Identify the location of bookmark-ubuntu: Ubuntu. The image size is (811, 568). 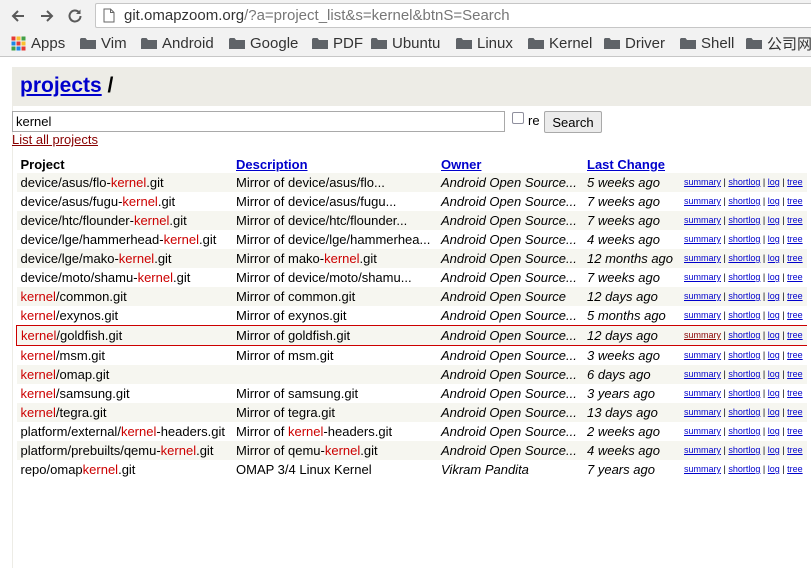
(405, 43).